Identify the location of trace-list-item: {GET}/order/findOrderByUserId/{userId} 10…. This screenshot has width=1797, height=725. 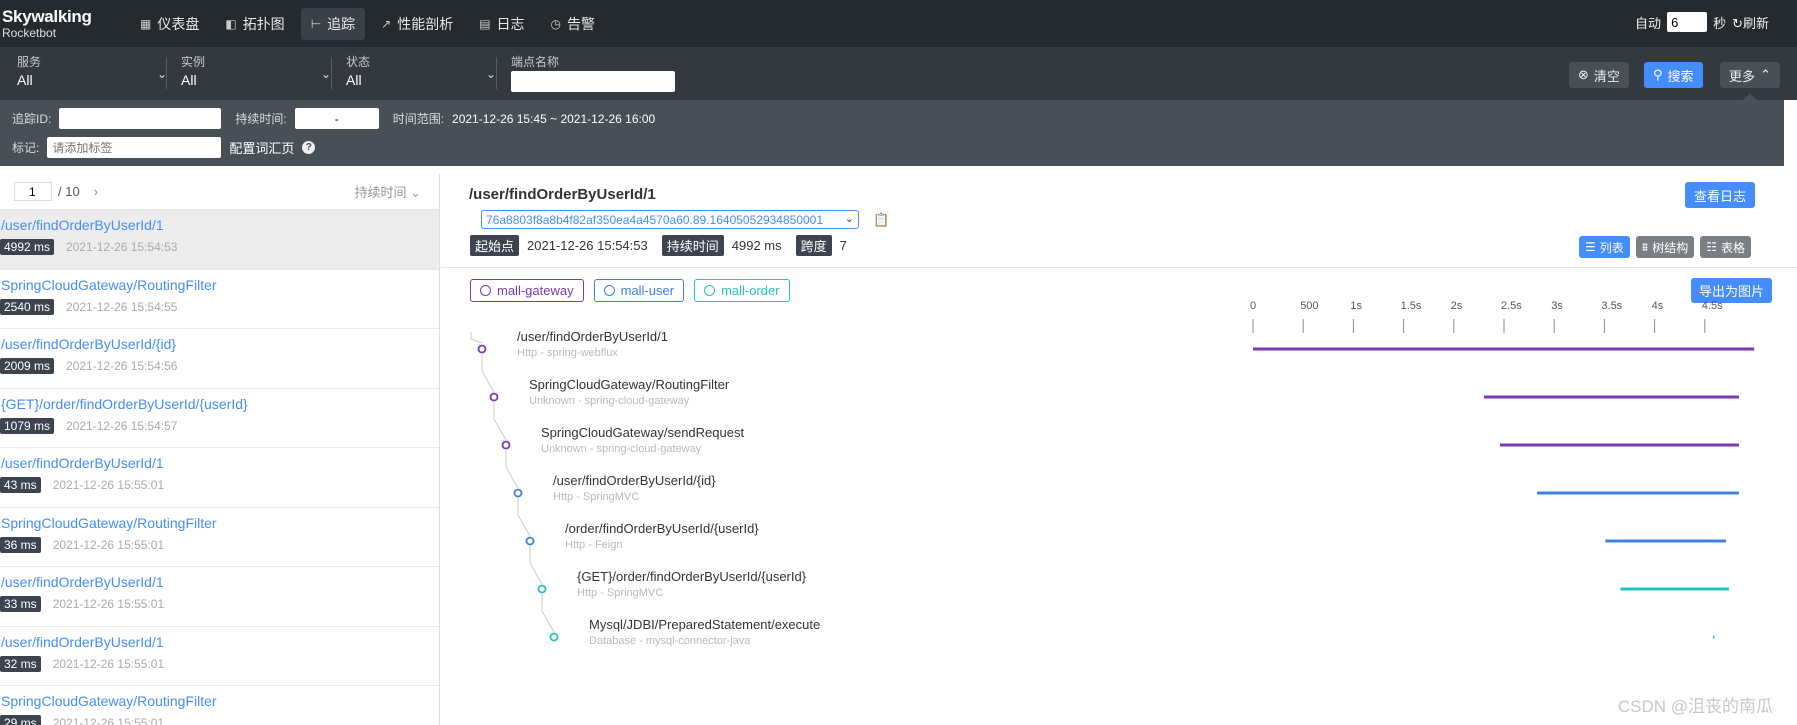
(219, 418).